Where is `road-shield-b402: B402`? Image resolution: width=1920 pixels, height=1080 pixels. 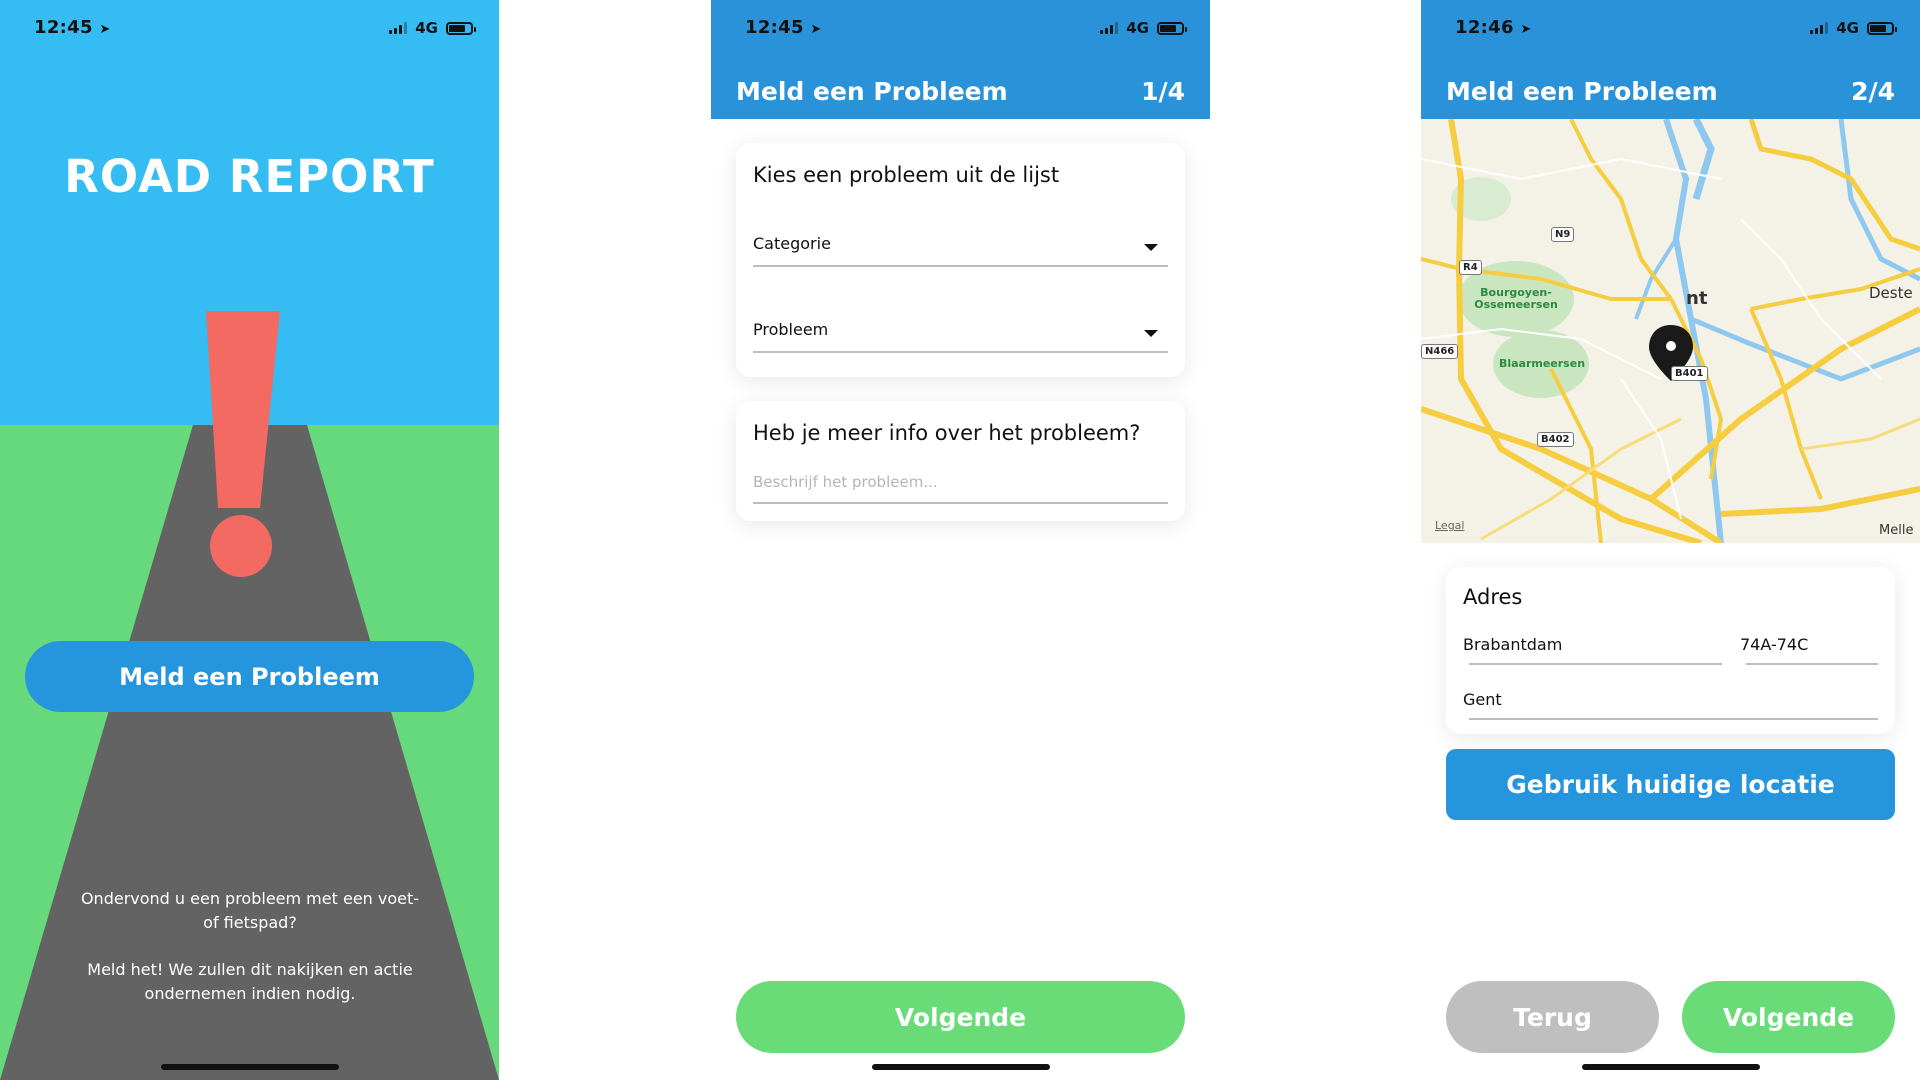
road-shield-b402: B402 is located at coordinates (1555, 439).